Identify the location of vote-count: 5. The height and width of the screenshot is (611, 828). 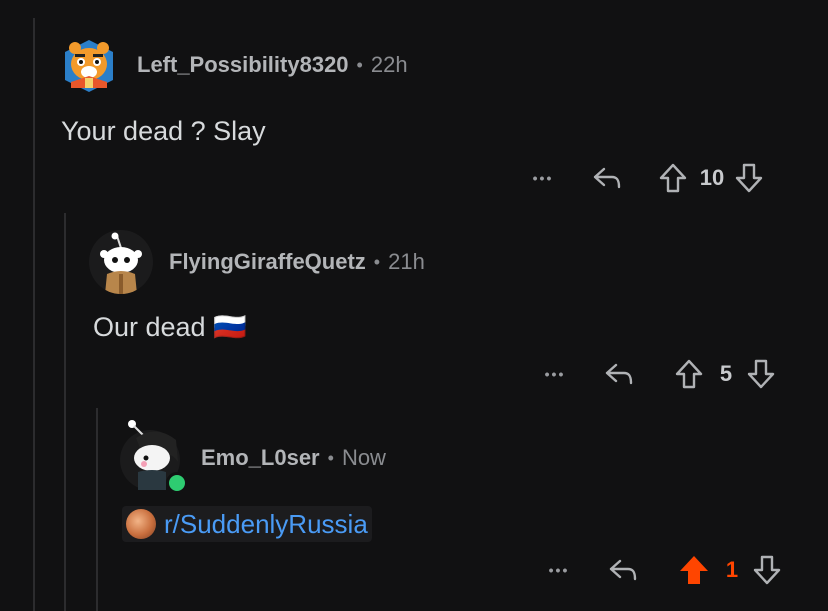
(726, 373).